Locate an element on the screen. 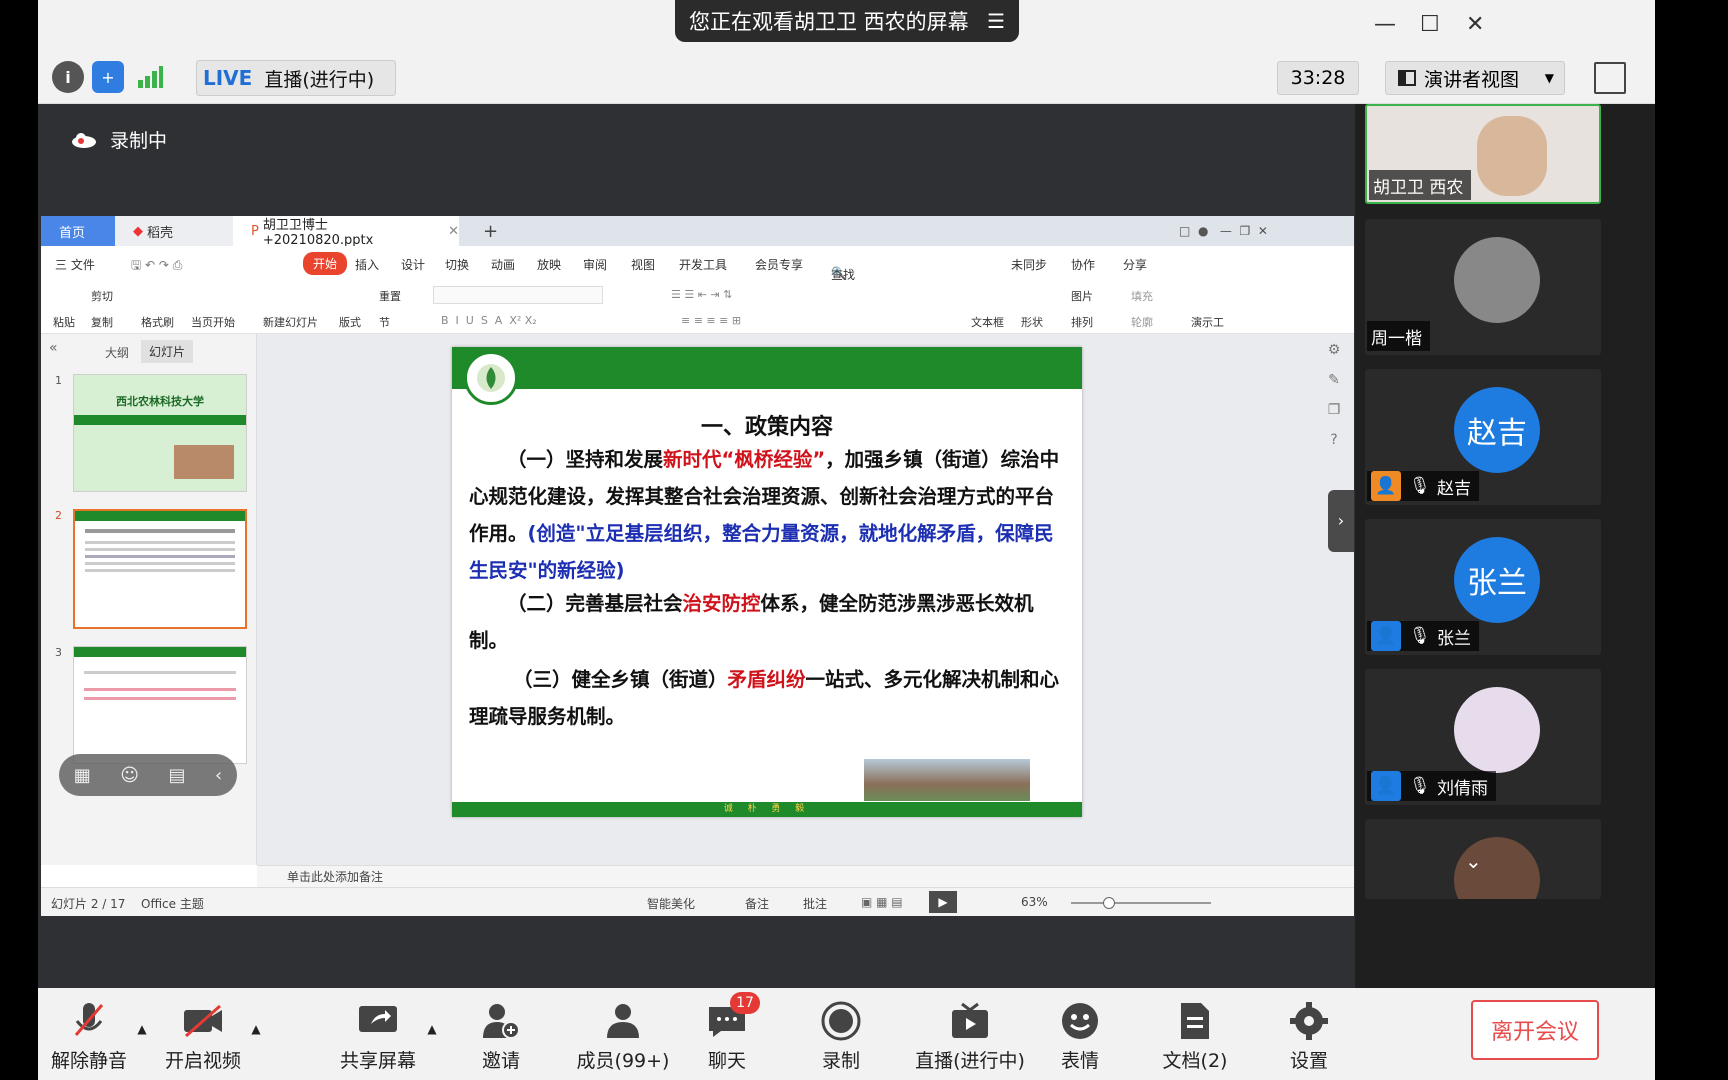 Image resolution: width=1728 pixels, height=1080 pixels. back-icon: ‹ is located at coordinates (218, 775).